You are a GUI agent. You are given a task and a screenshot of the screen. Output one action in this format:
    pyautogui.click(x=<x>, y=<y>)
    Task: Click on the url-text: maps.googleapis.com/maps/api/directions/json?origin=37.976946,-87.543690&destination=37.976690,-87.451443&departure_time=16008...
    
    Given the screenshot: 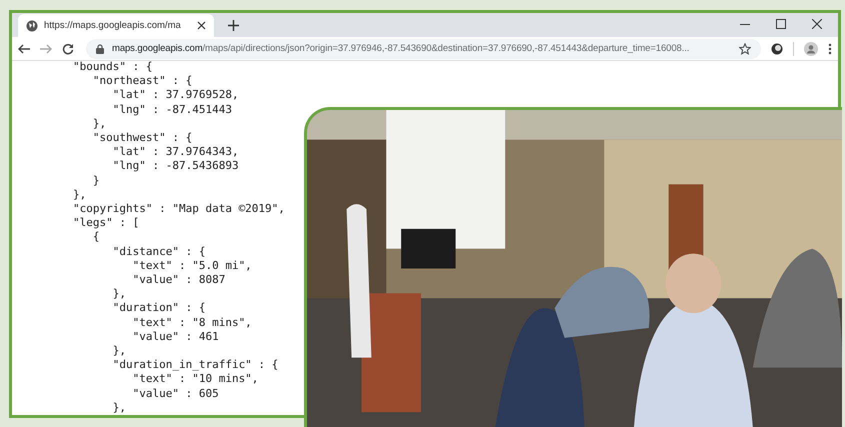 What is the action you would take?
    pyautogui.click(x=401, y=48)
    